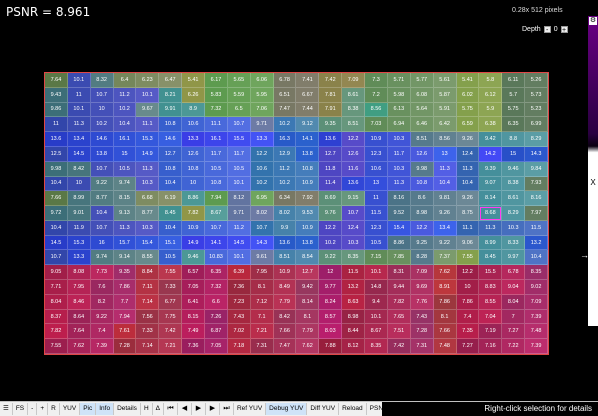 The image size is (598, 416). Describe the element at coordinates (56, 273) in the screenshot. I see `heatmap-cell: 9.05` at that location.